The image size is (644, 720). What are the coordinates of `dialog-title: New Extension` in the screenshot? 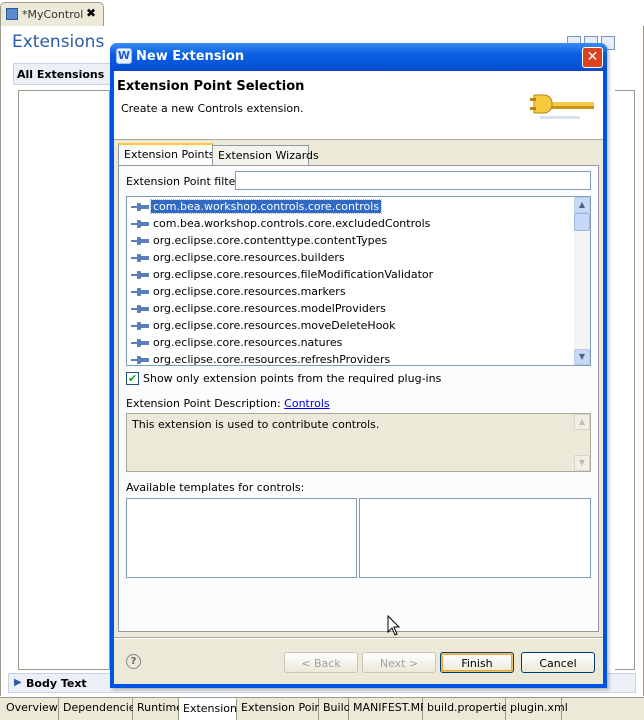 It's located at (190, 56).